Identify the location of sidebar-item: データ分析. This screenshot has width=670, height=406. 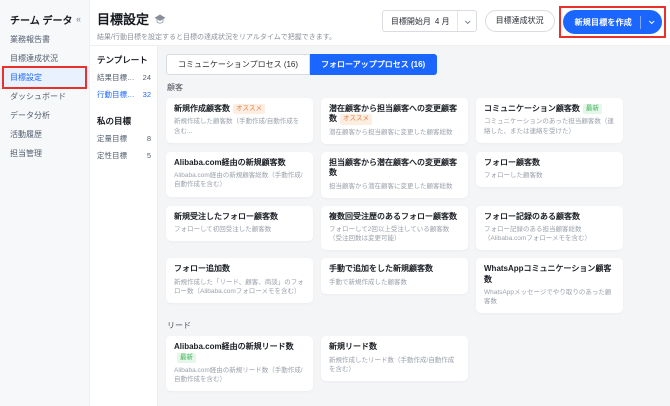
(44, 115).